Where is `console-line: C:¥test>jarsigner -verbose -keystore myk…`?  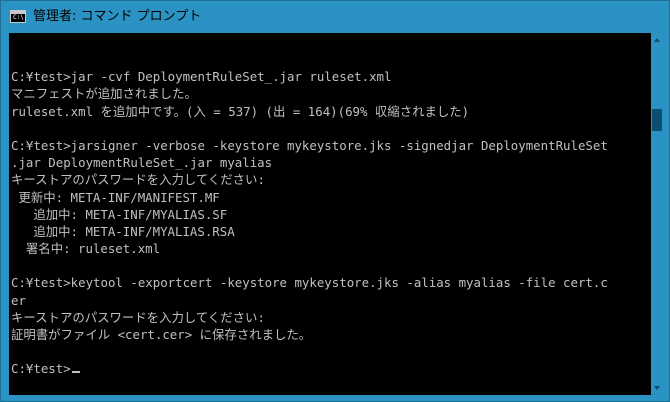 console-line: C:¥test>jarsigner -verbose -keystore myk… is located at coordinates (309, 145).